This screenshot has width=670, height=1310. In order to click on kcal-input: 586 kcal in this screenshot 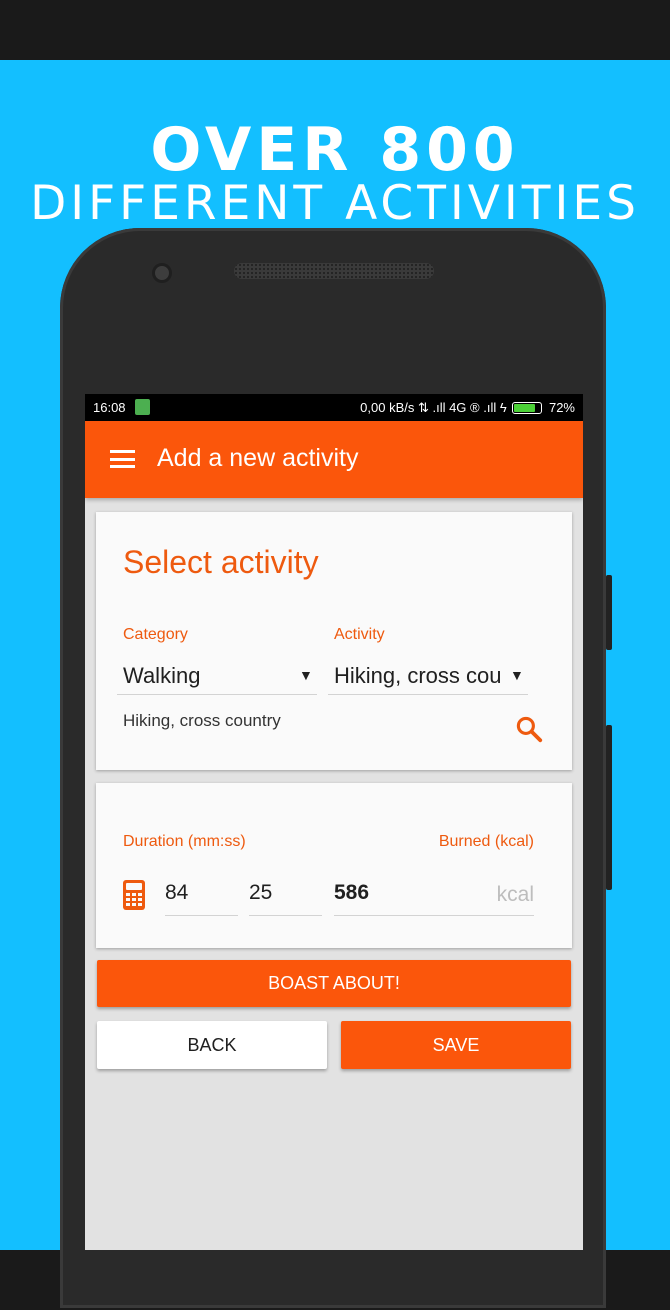, I will do `click(434, 889)`.